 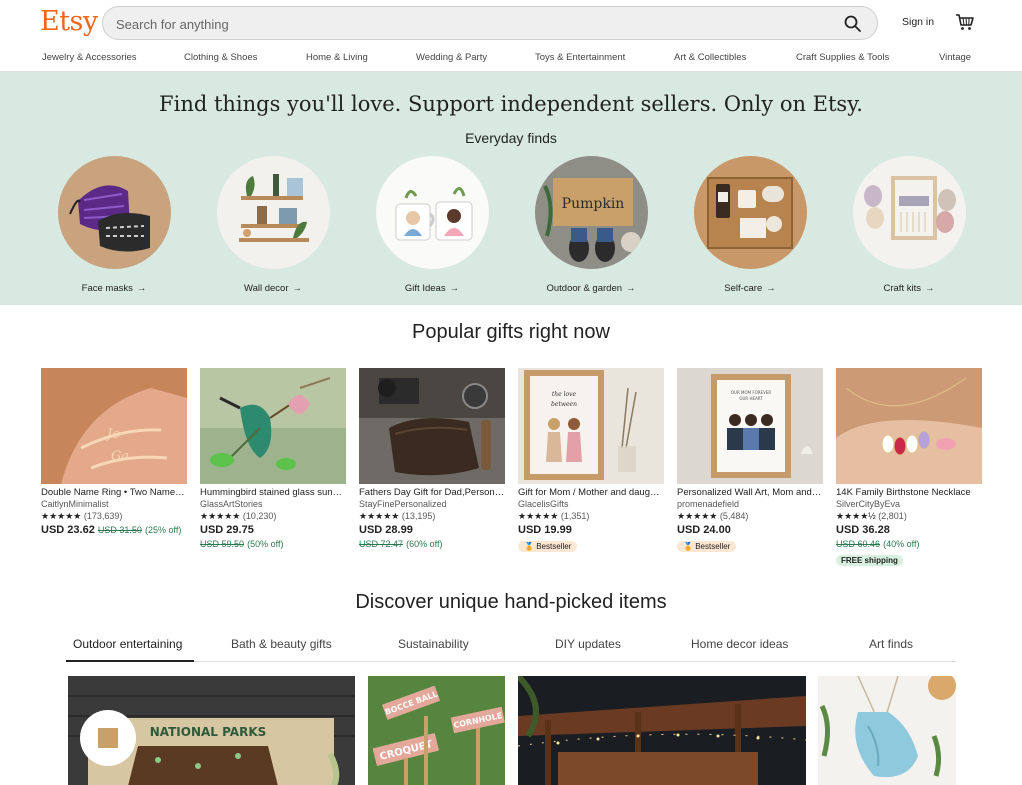 I want to click on category-link: Wedding & Party, so click(x=451, y=57).